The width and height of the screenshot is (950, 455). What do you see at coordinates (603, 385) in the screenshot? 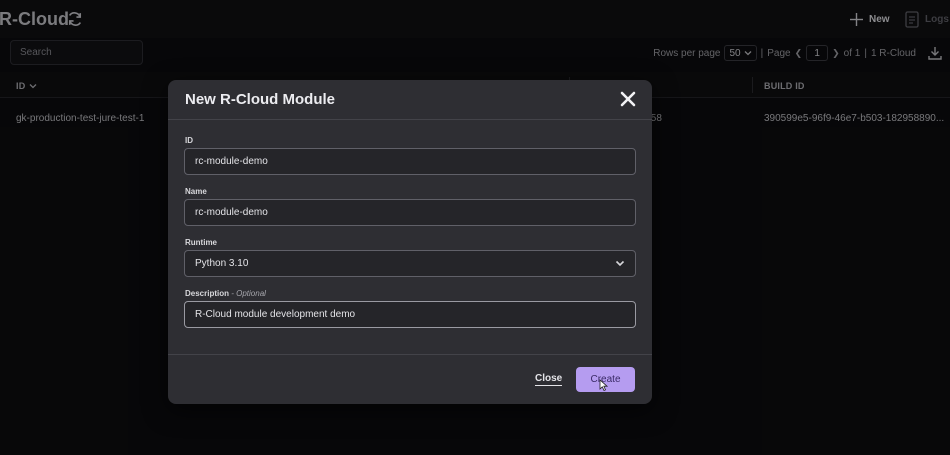
I see `cursor-icon` at bounding box center [603, 385].